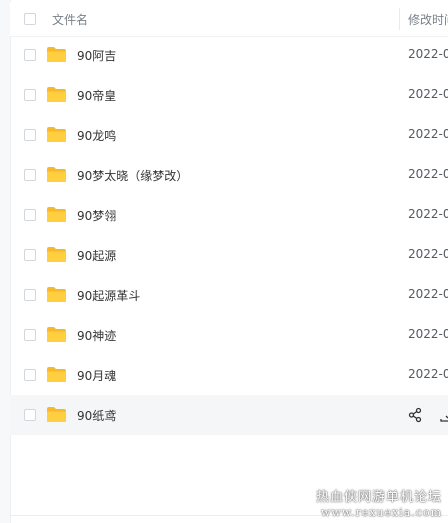 This screenshot has height=523, width=448. What do you see at coordinates (132, 175) in the screenshot?
I see `file-name: 90梦太晓（缘梦改）` at bounding box center [132, 175].